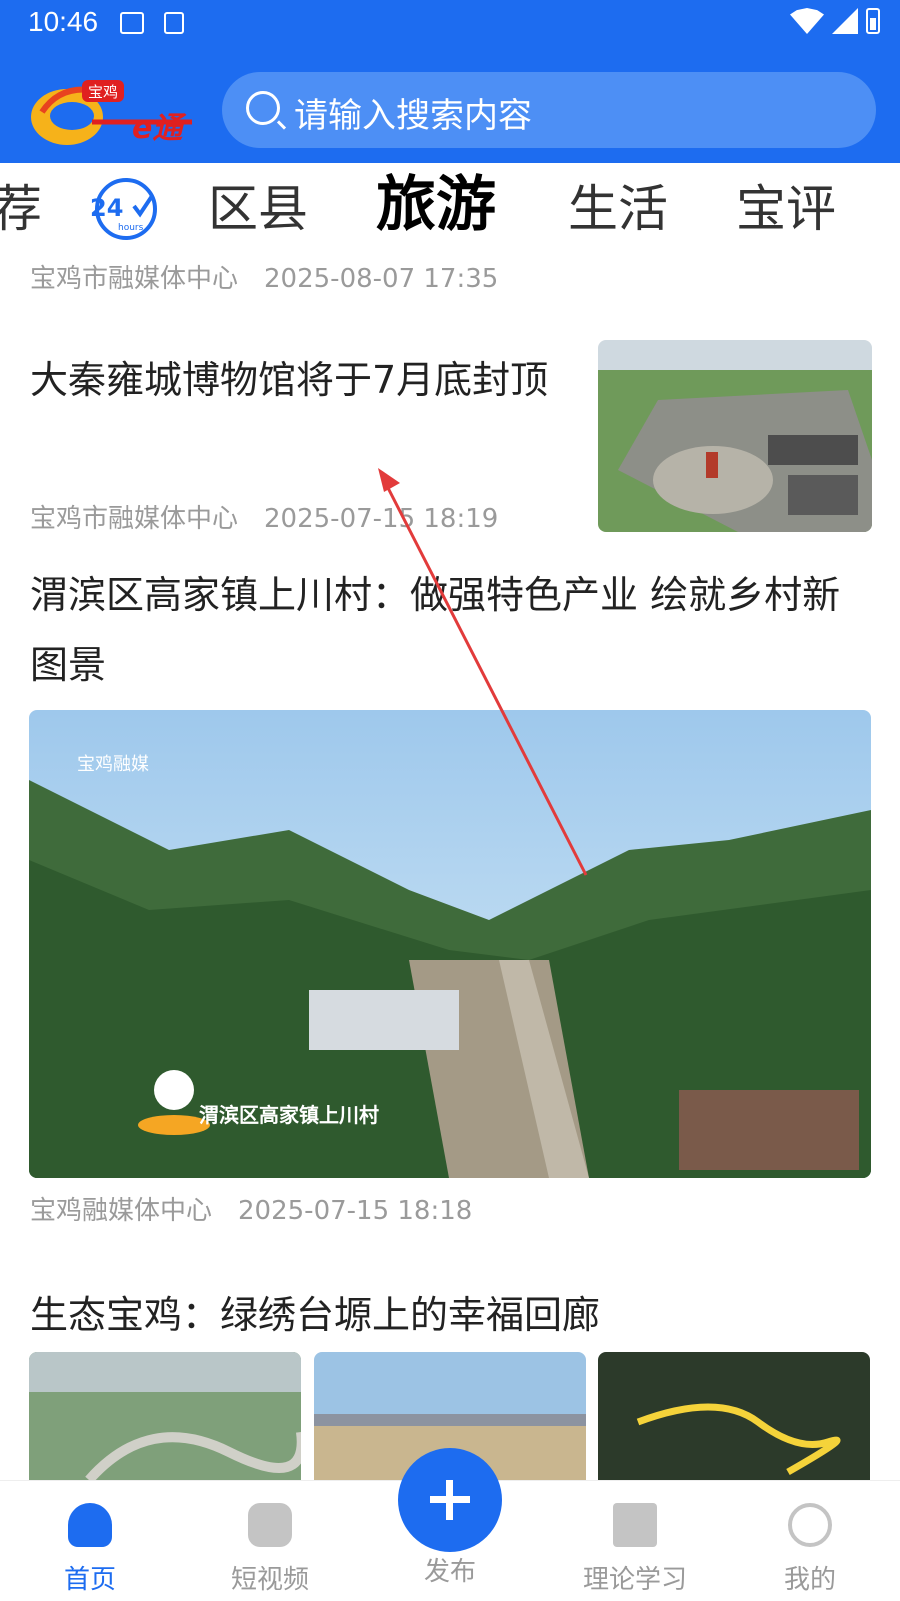 The image size is (900, 1601). I want to click on nav-short-video-label: 短视频, so click(269, 1580).